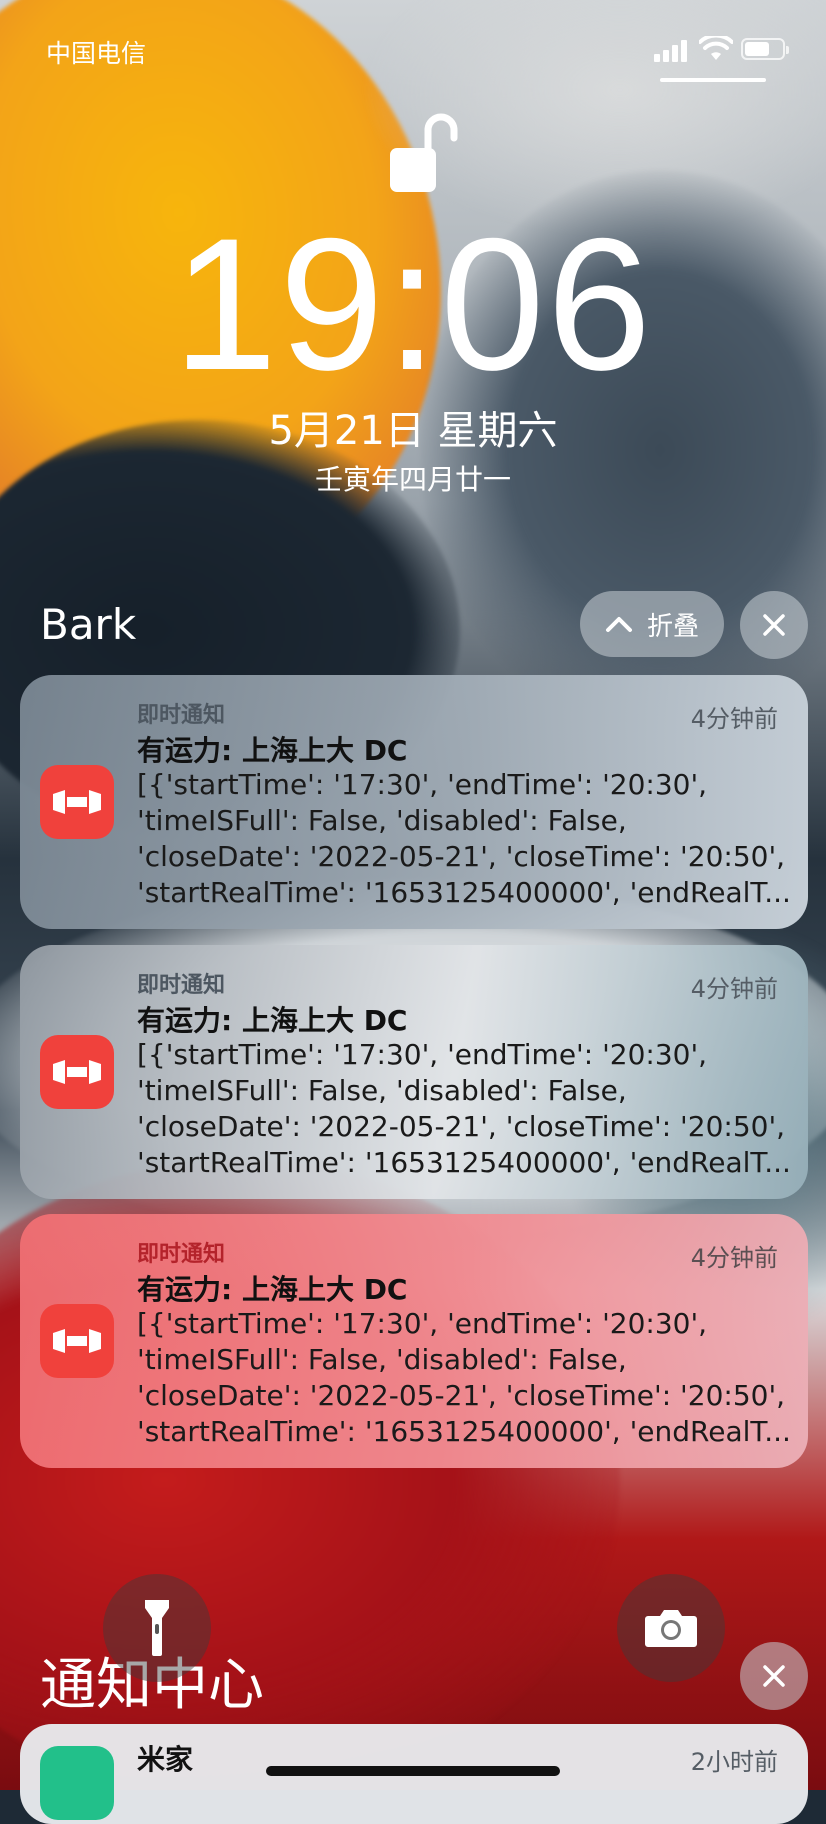  I want to click on clear-group-button, so click(774, 625).